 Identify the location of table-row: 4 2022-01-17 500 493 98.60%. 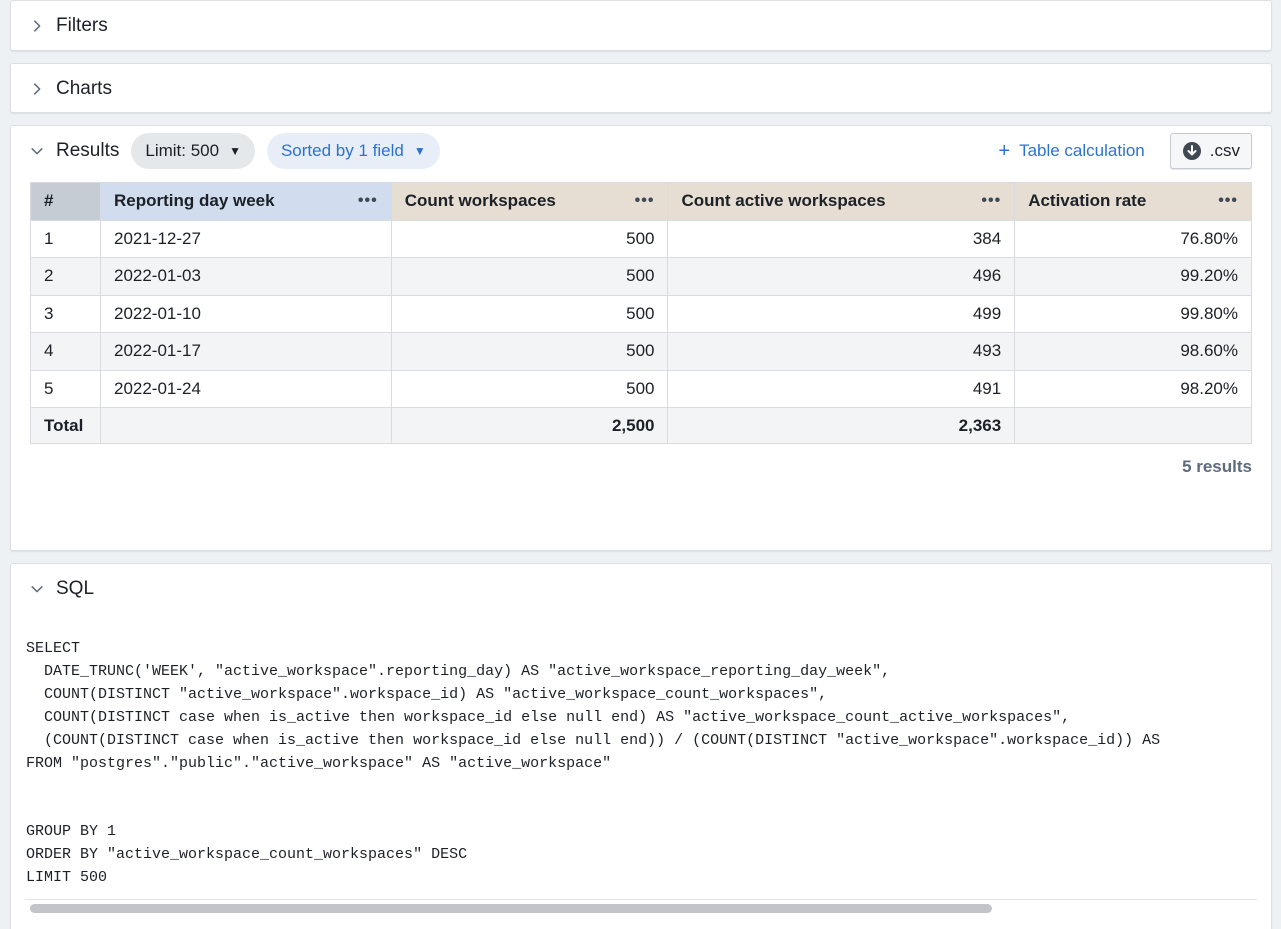
(641, 351).